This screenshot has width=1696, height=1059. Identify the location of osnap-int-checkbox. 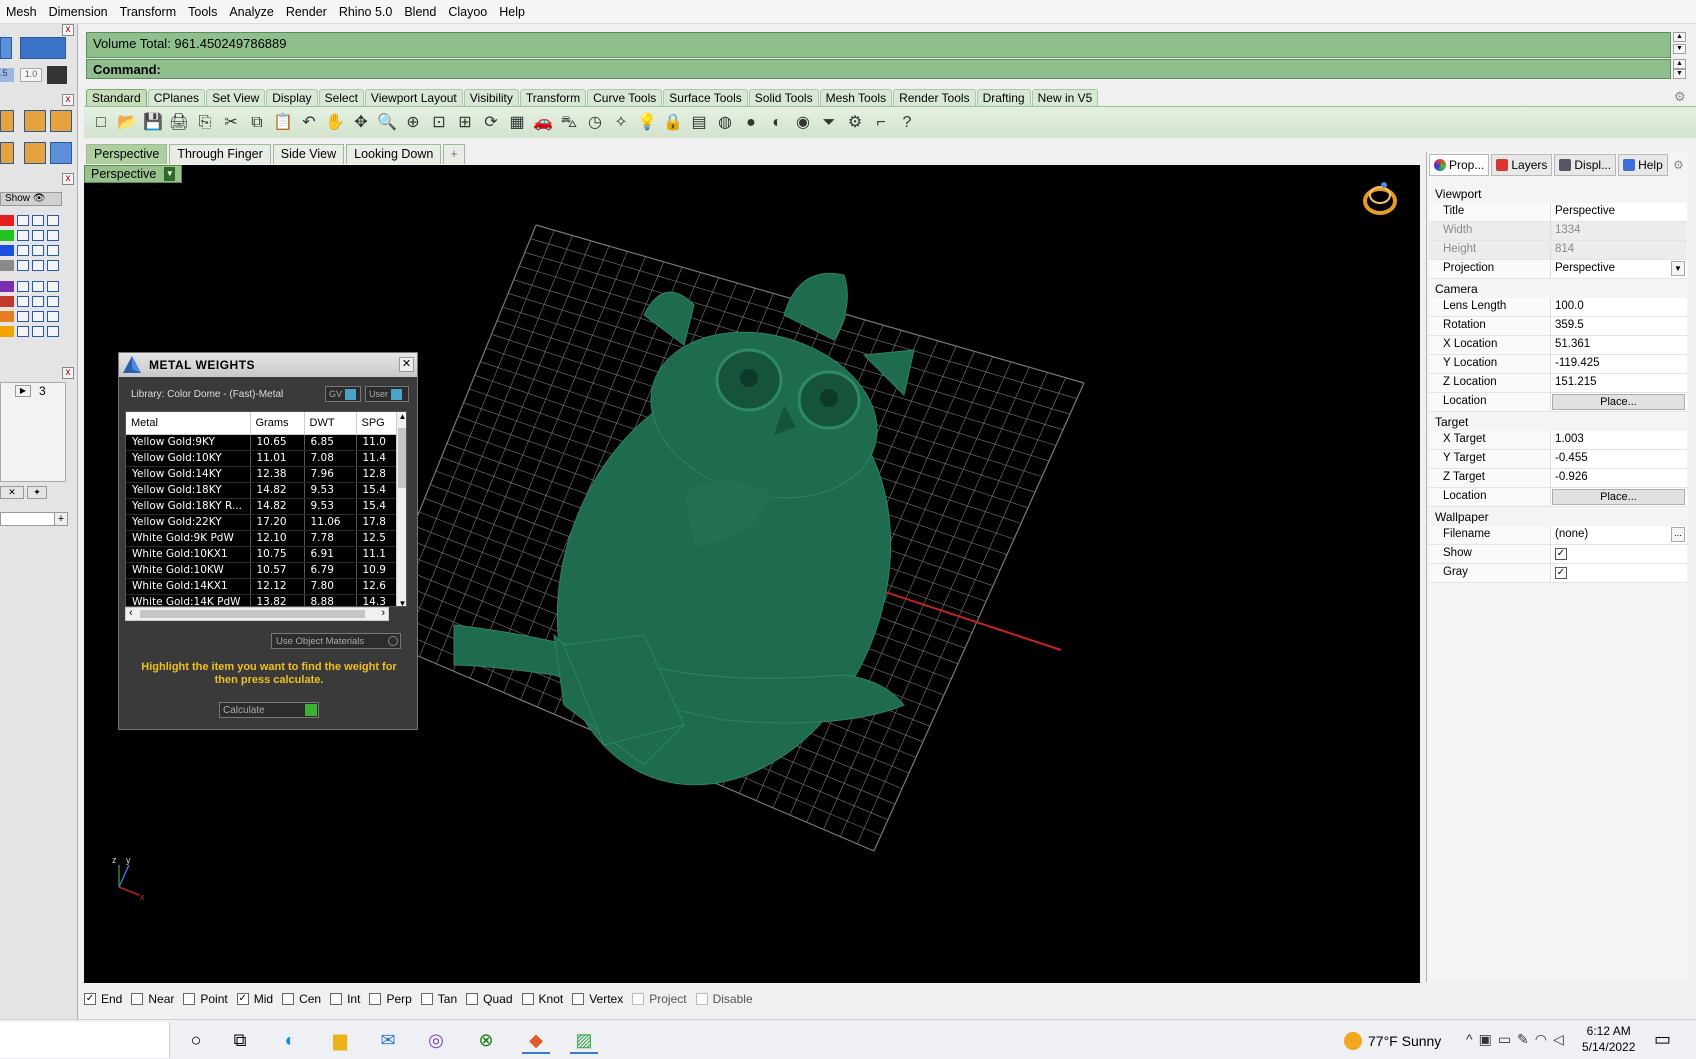
(336, 999).